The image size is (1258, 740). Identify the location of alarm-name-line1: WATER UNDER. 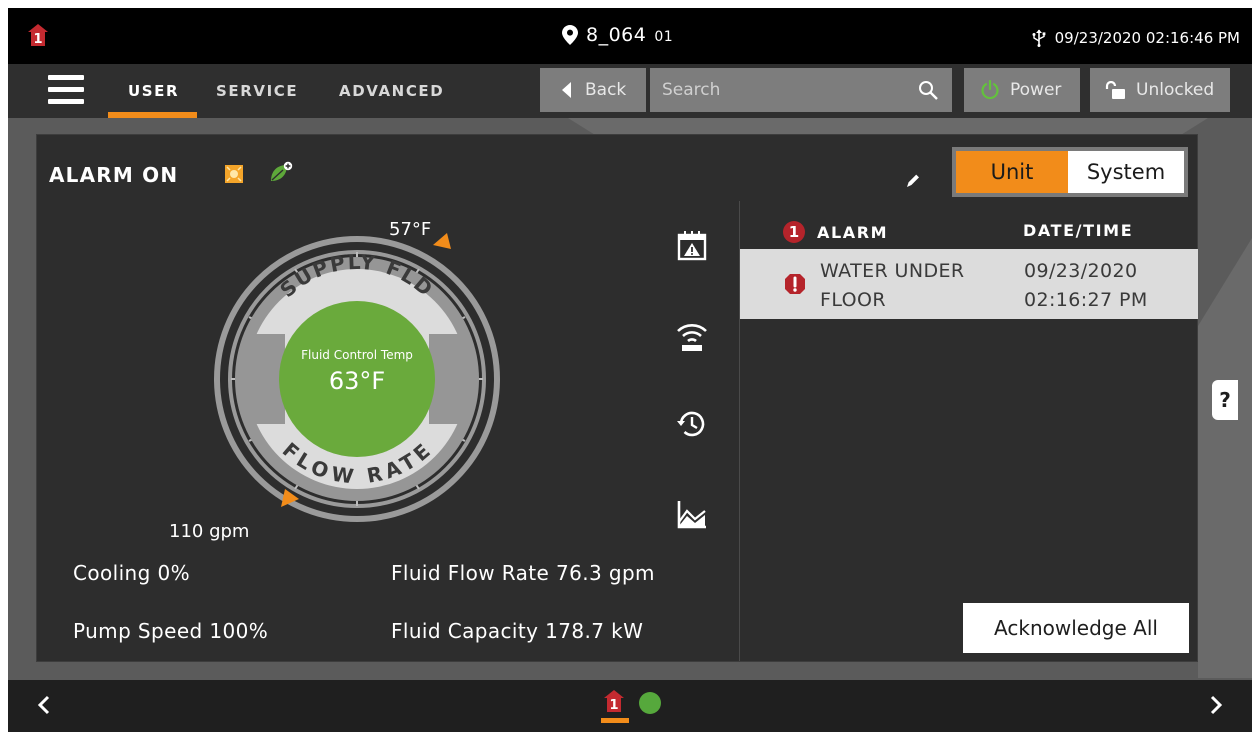
(892, 271).